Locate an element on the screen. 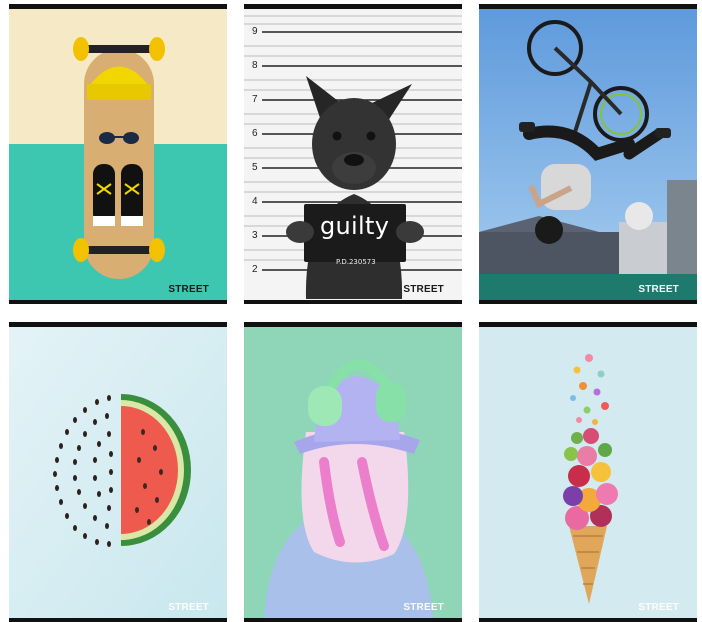  cover-bmx: STREET is located at coordinates (588, 154).